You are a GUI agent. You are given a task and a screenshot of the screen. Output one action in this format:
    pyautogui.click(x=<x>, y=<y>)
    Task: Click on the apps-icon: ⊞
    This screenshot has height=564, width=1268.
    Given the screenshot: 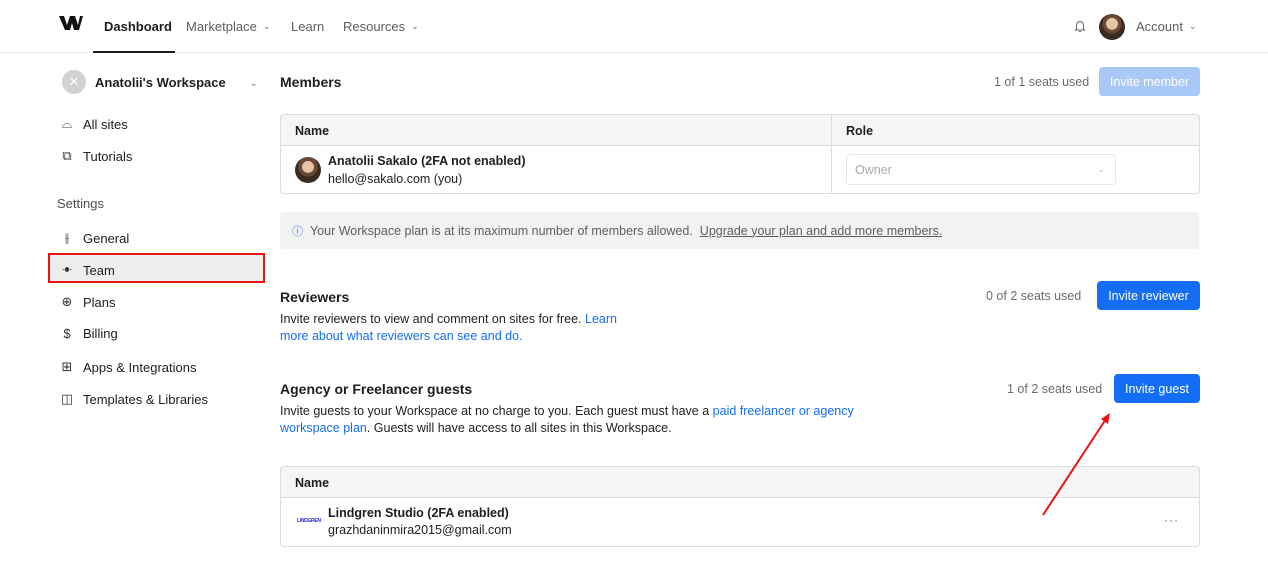 What is the action you would take?
    pyautogui.click(x=67, y=366)
    